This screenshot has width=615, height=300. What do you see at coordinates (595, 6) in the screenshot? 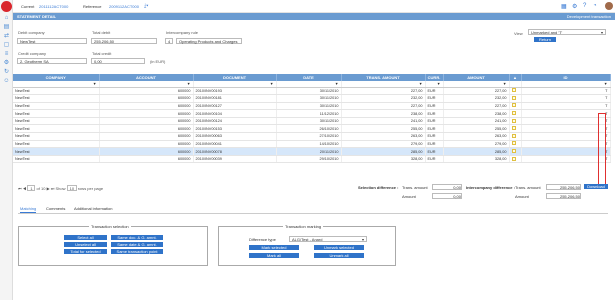
I see `notification-icon: ◔` at bounding box center [595, 6].